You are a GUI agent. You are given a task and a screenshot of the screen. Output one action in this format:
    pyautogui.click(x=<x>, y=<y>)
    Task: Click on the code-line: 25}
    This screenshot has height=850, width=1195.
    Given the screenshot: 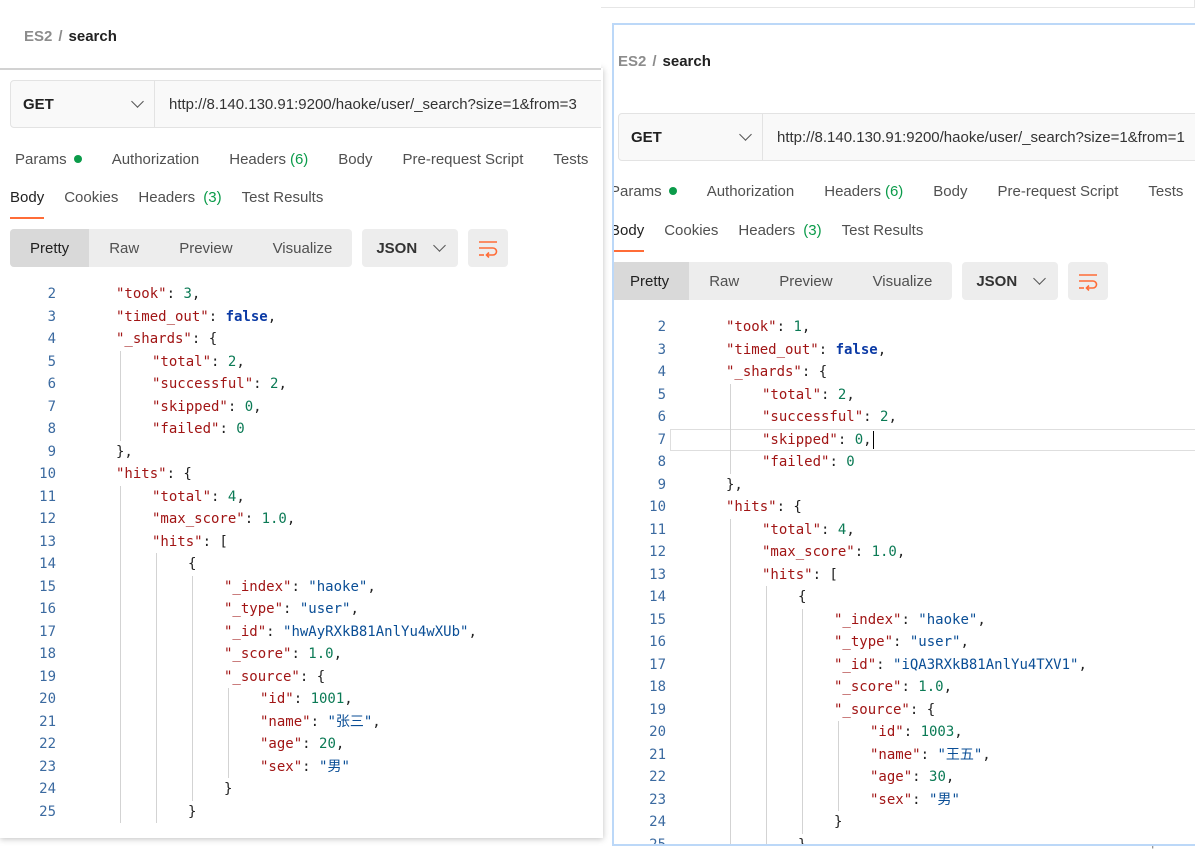 What is the action you would take?
    pyautogui.click(x=300, y=811)
    